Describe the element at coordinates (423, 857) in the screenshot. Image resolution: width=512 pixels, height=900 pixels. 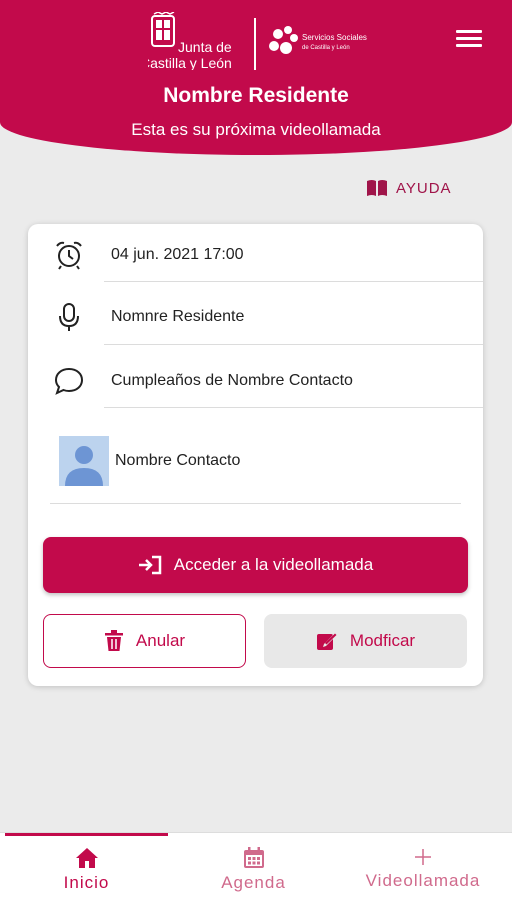
I see `plus-icon` at that location.